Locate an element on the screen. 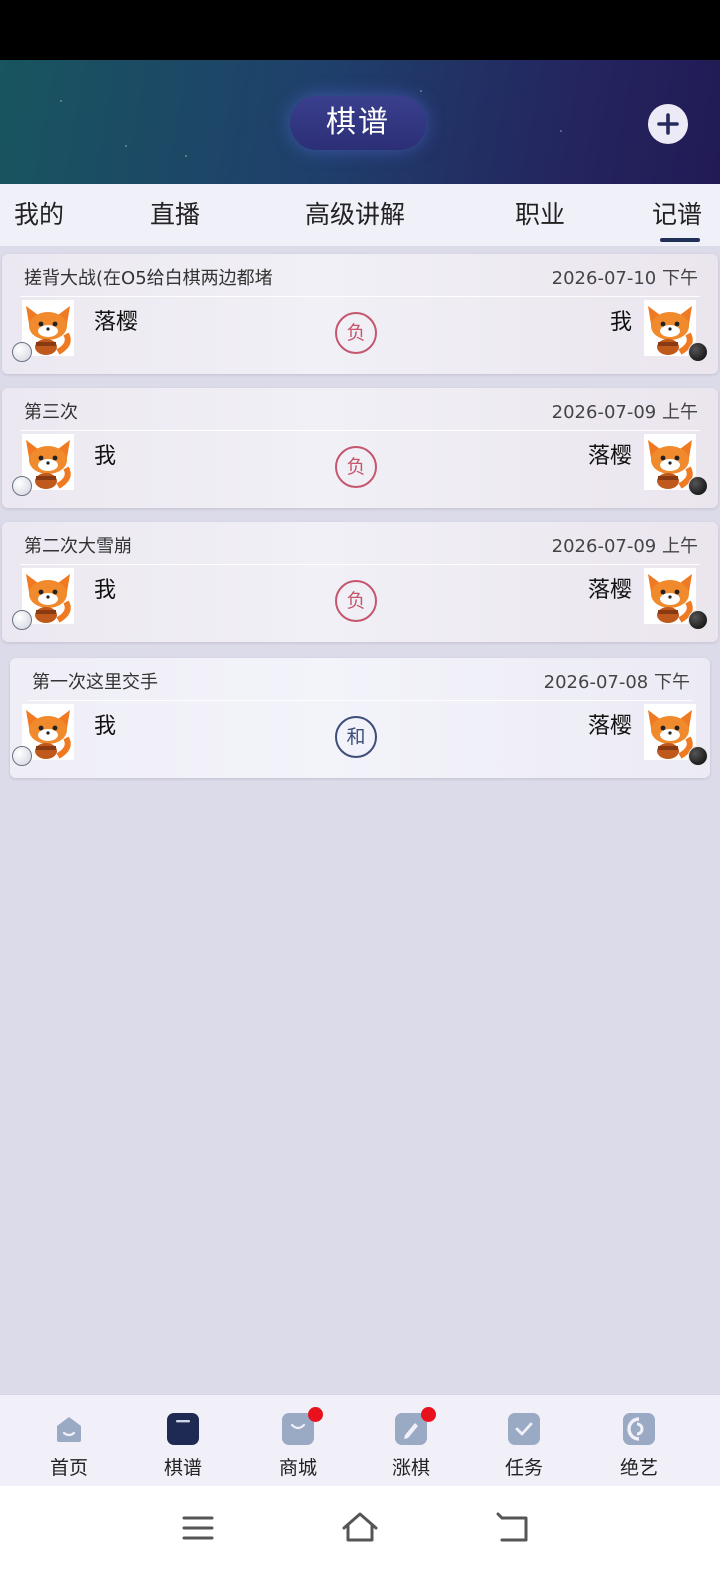  jueyi-logo-icon is located at coordinates (639, 1429).